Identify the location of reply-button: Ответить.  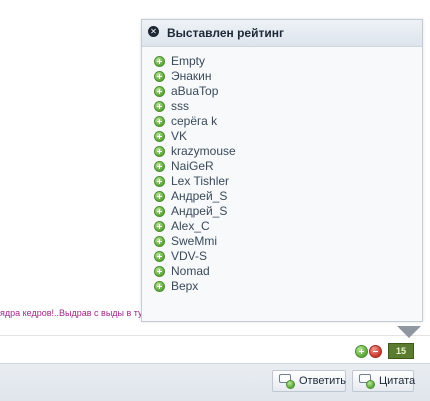
(309, 381).